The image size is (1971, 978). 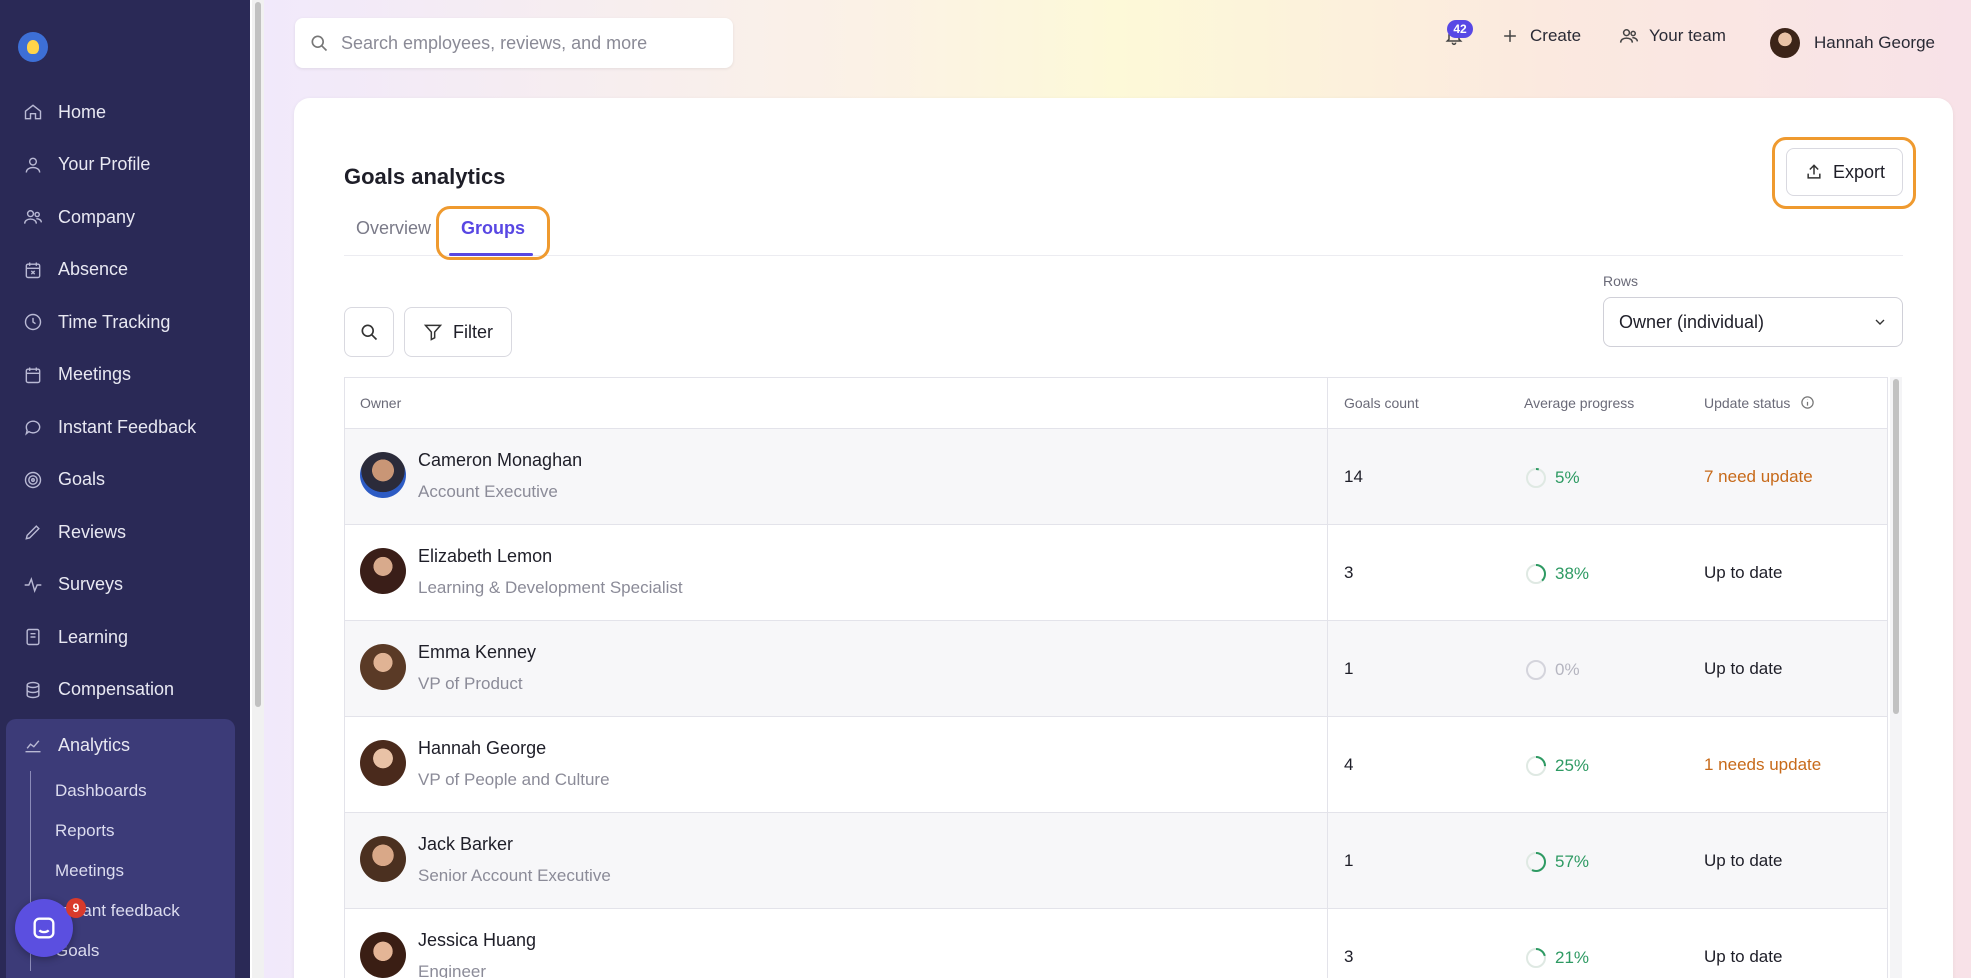 What do you see at coordinates (1579, 403) in the screenshot?
I see `column-header-average-progress: Average progress` at bounding box center [1579, 403].